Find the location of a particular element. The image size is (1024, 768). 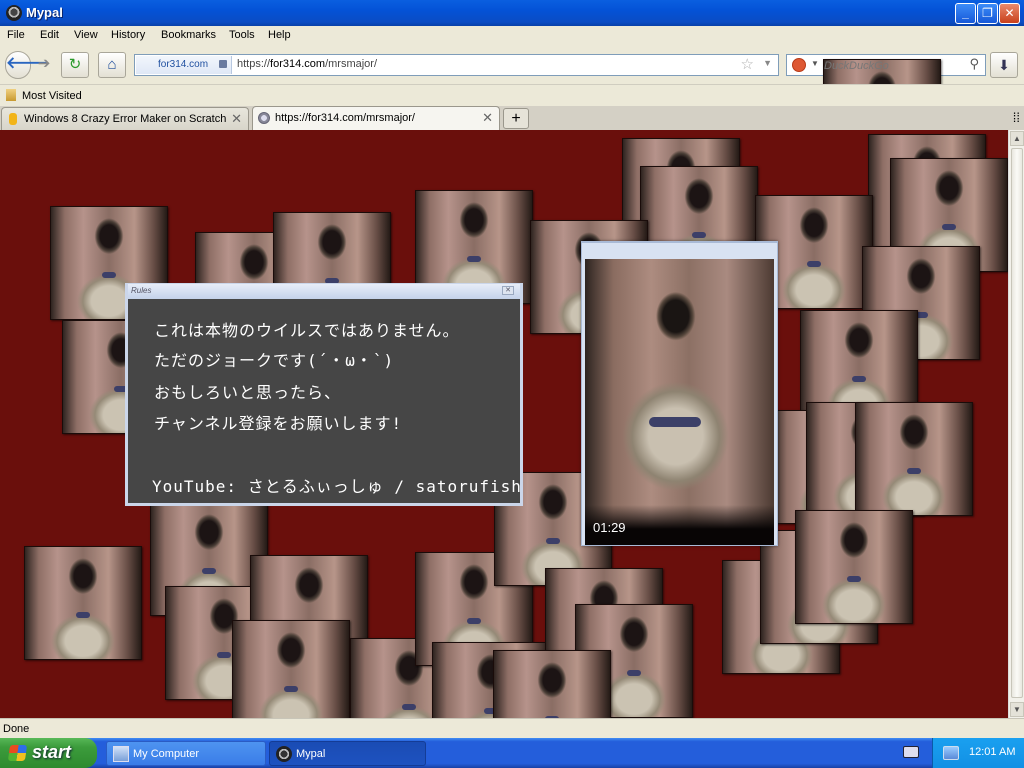

status-bar: Done is located at coordinates (512, 728).